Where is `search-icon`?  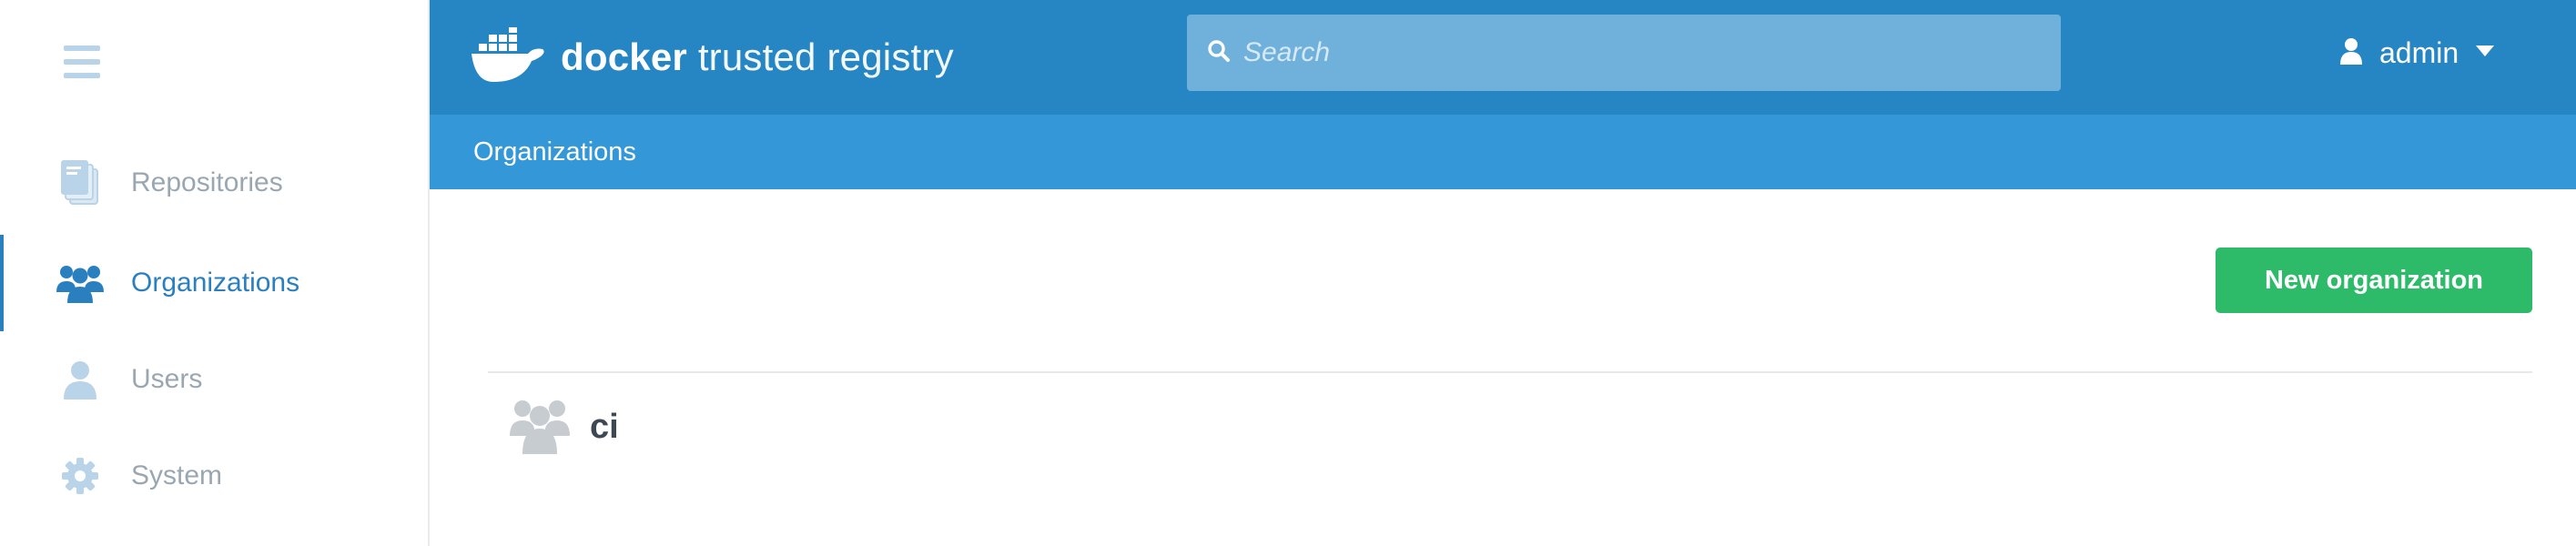 search-icon is located at coordinates (1219, 53).